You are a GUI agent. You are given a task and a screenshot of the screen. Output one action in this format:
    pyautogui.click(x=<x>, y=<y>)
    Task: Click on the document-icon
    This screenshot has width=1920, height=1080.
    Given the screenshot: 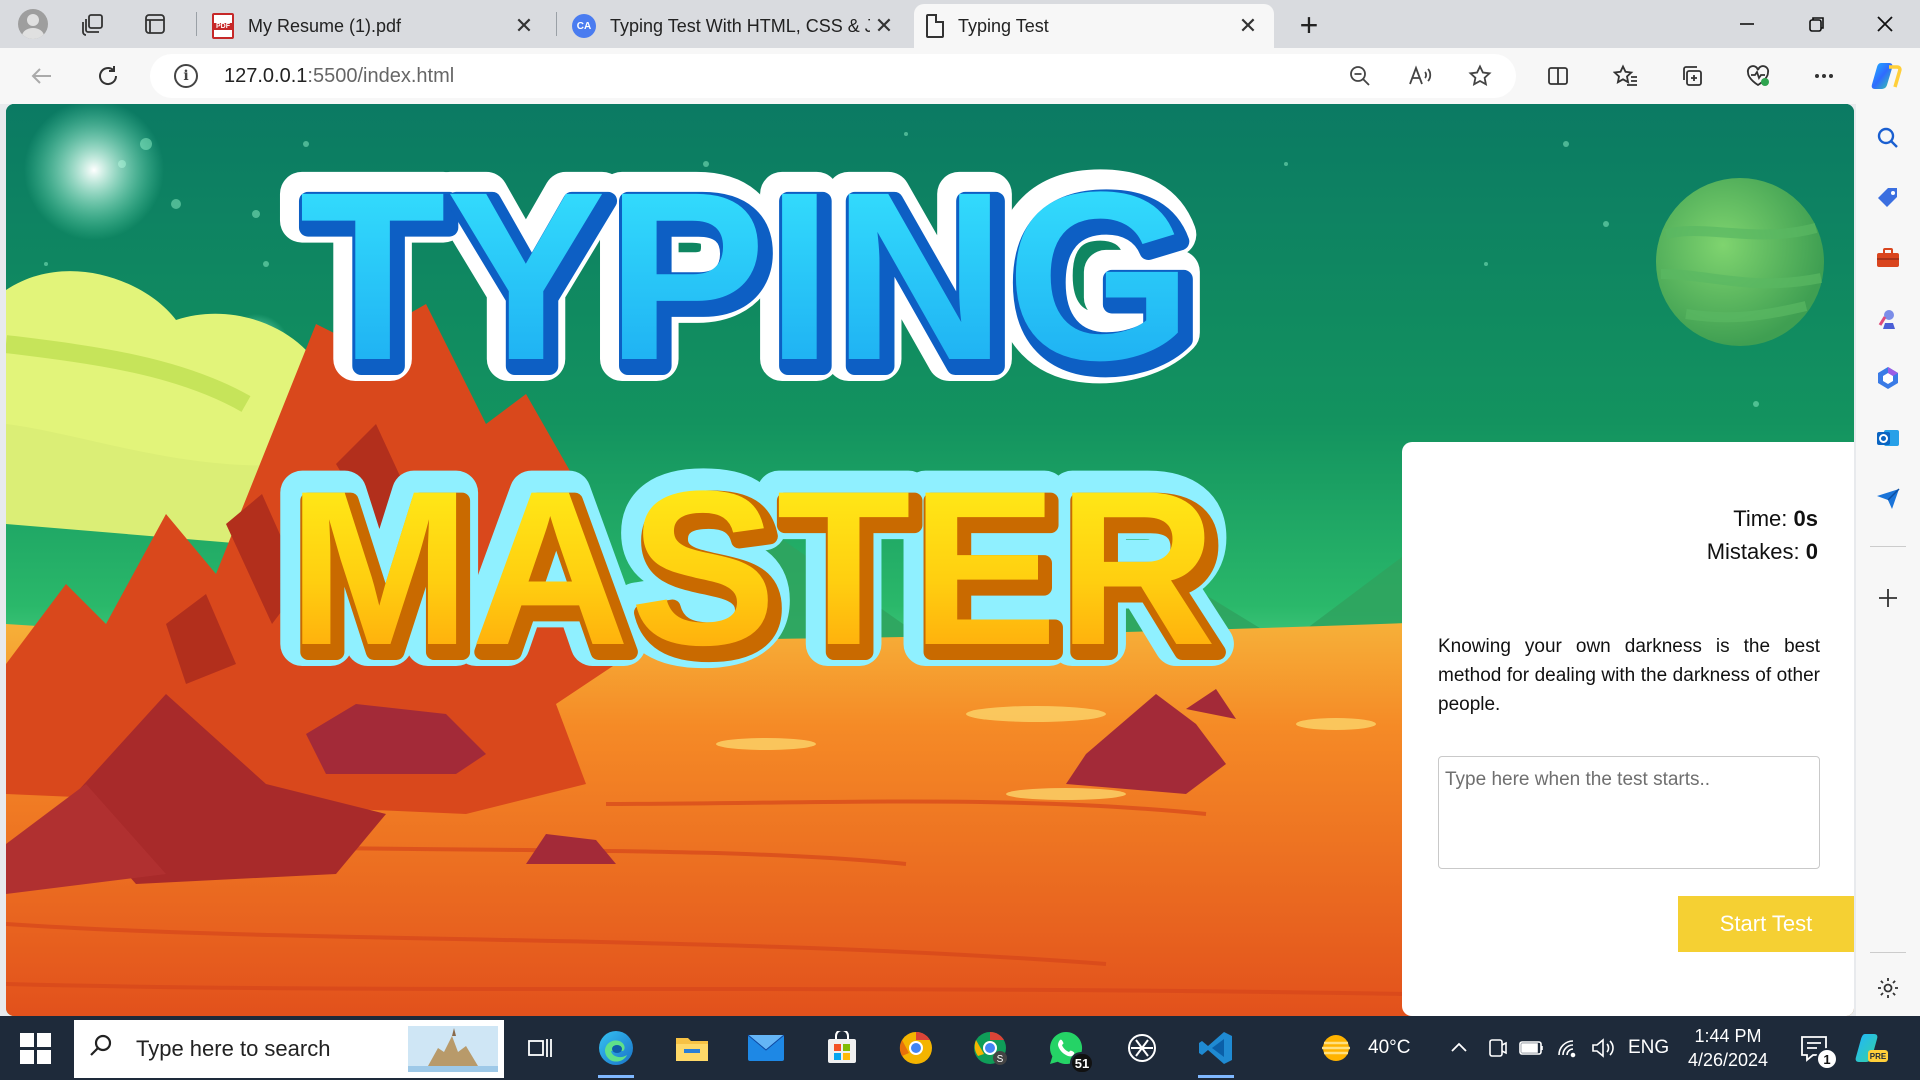 What is the action you would take?
    pyautogui.click(x=935, y=26)
    